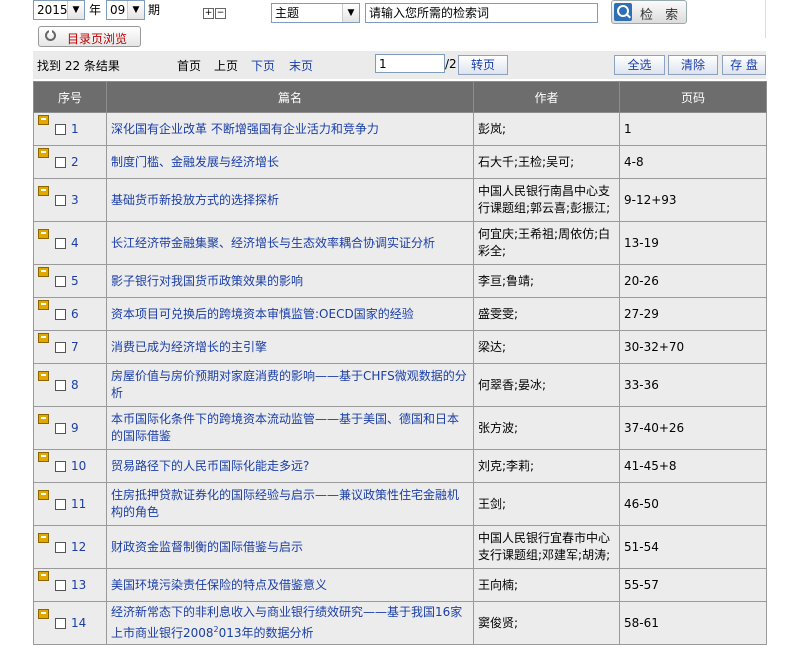 This screenshot has width=789, height=664. I want to click on row-author: 中国人民银行南昌中心支行课题组;郭云喜;彭振江;, so click(546, 200).